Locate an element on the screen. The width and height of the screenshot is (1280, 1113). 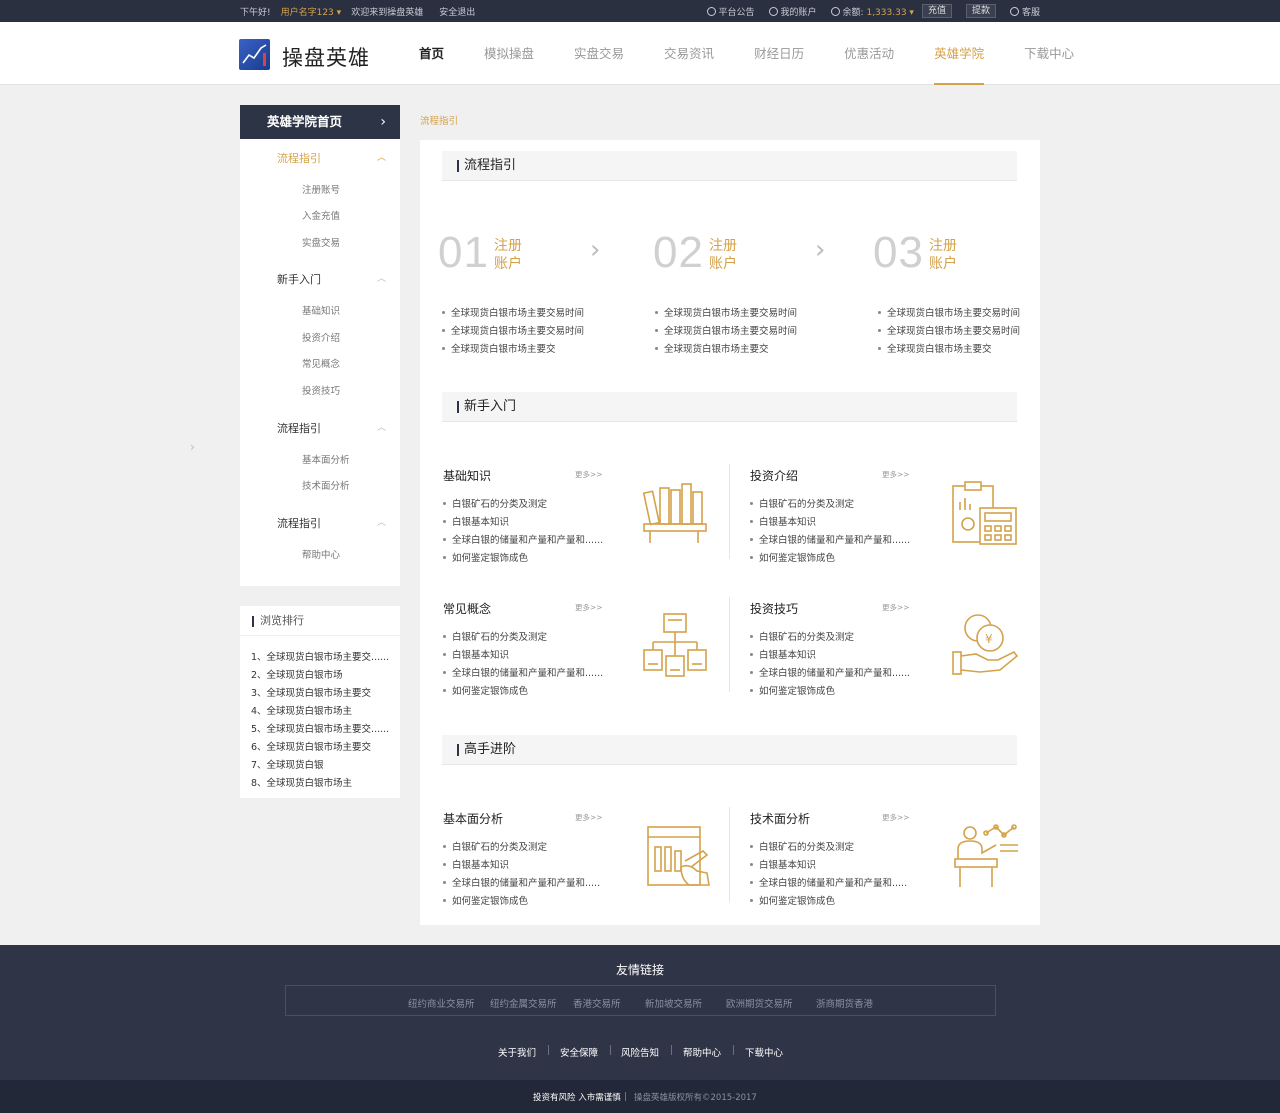
recharge-button: 充值 is located at coordinates (936, 11).